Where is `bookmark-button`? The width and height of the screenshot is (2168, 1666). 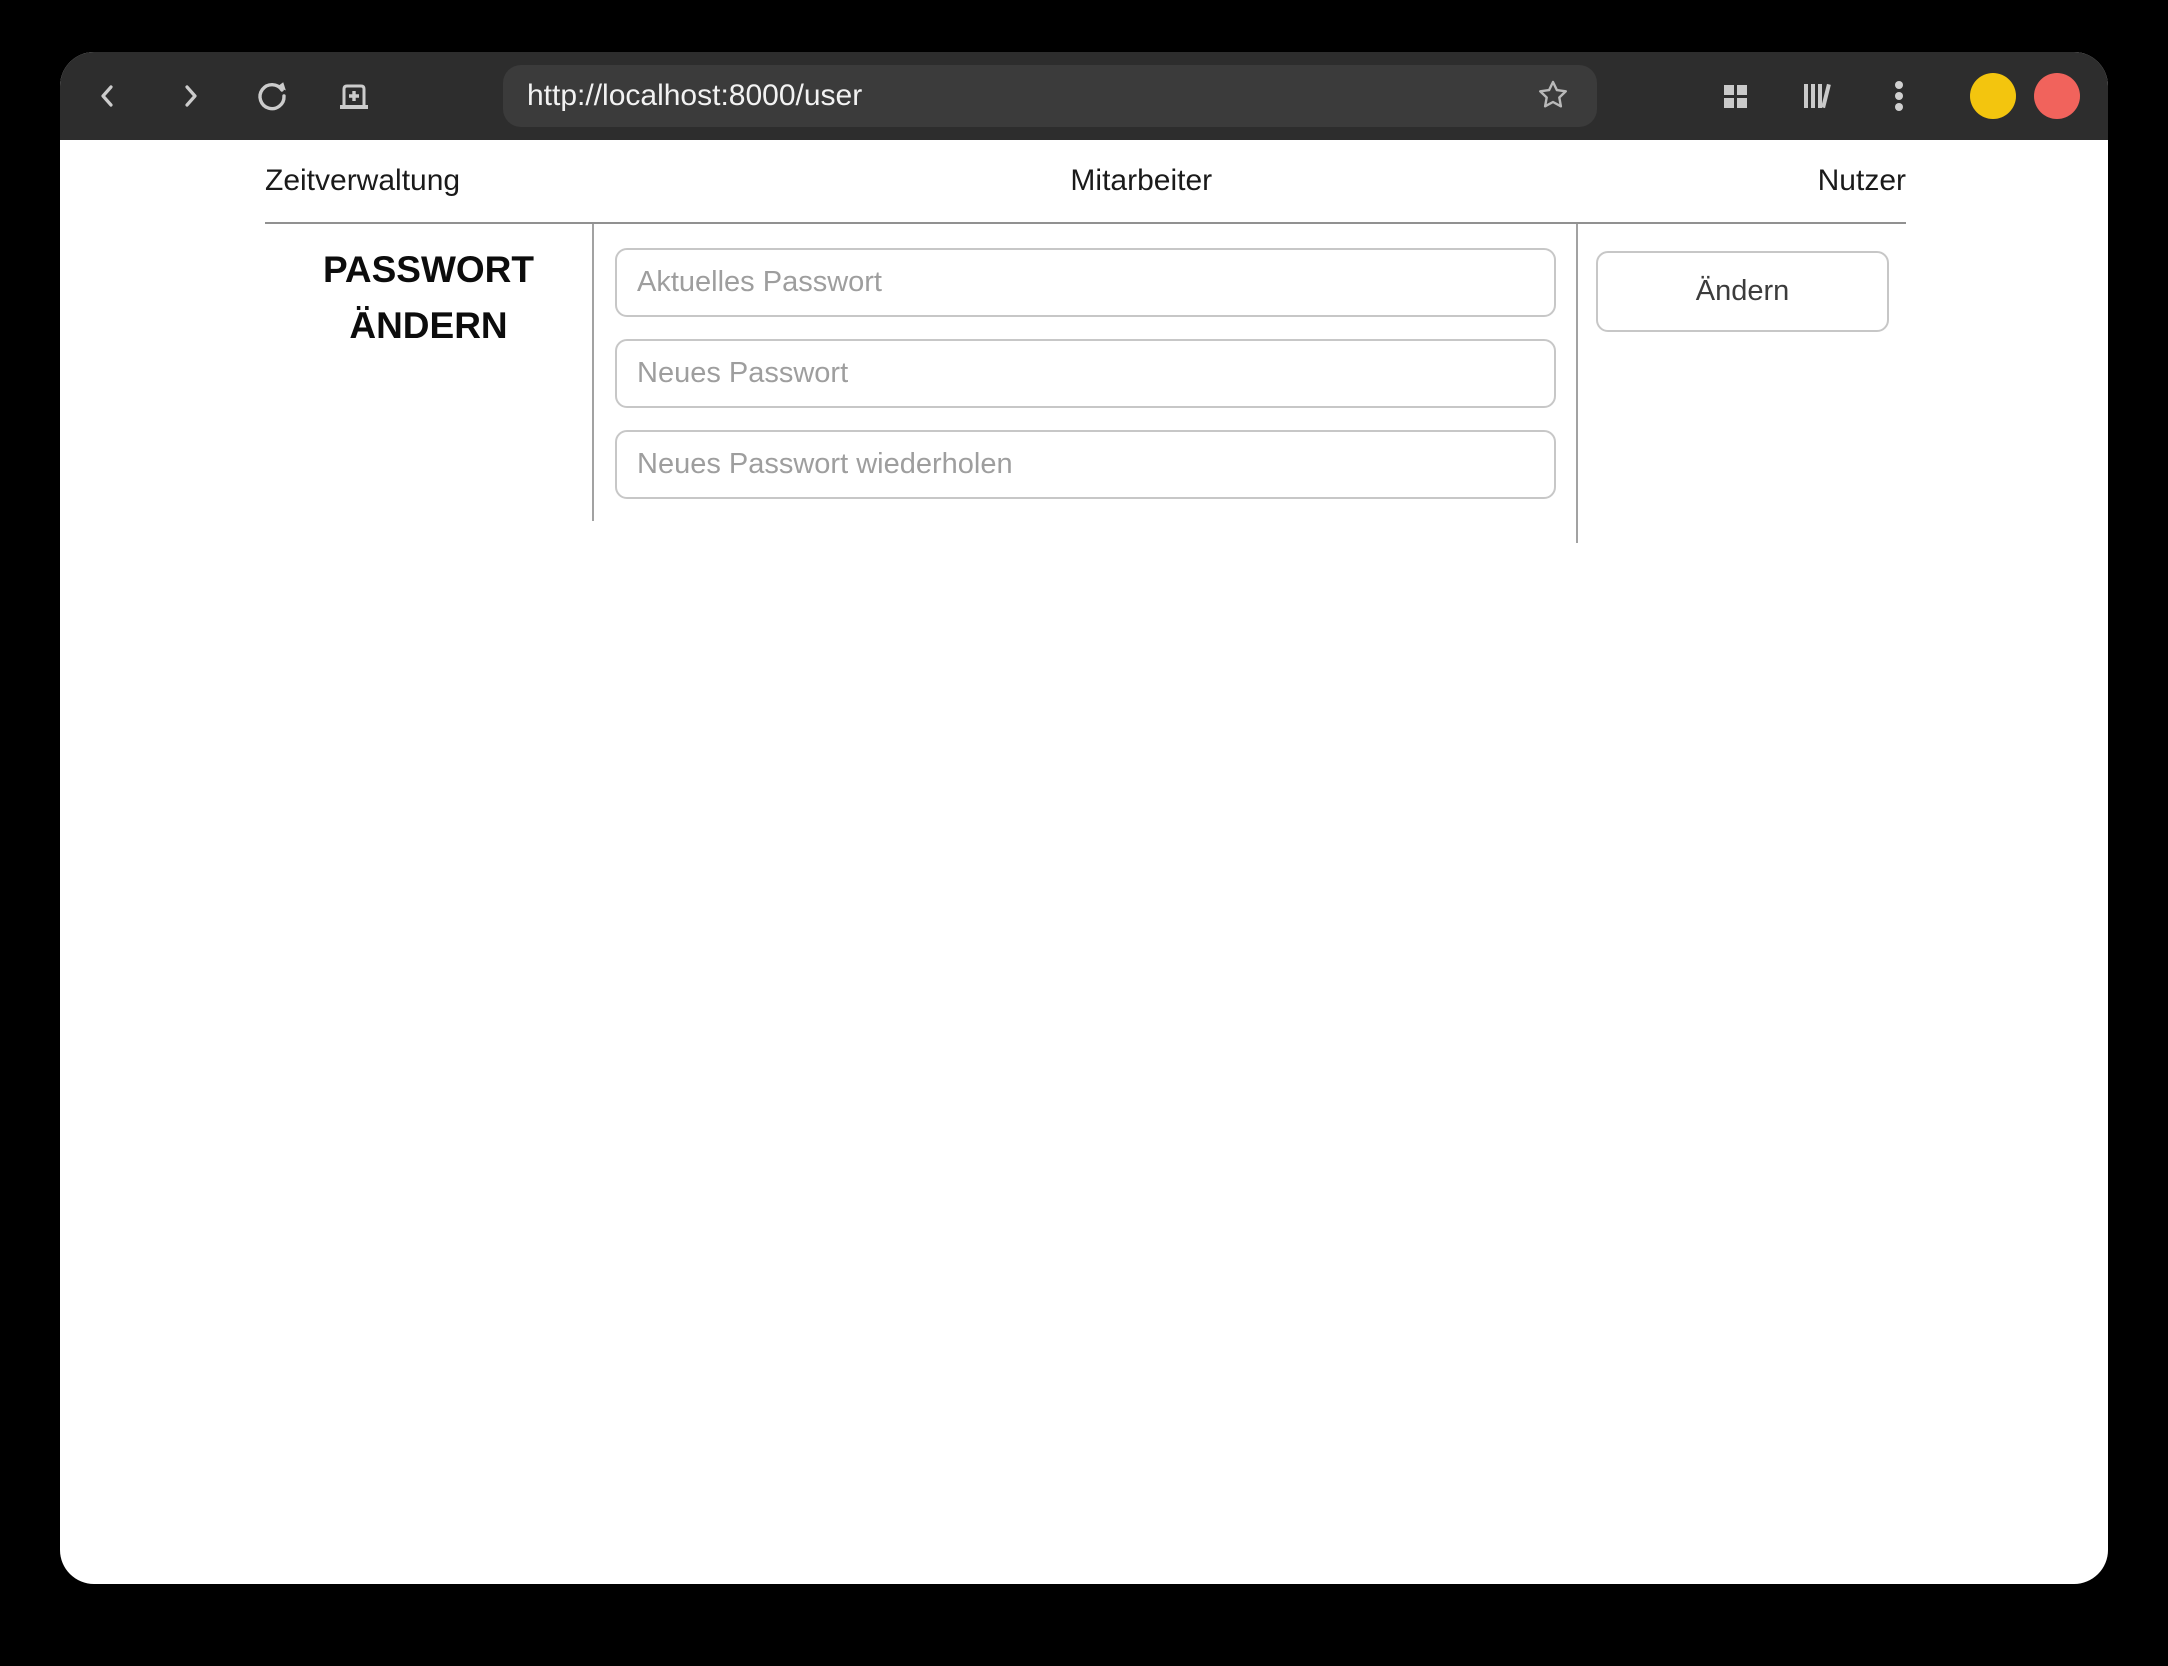
bookmark-button is located at coordinates (1553, 96).